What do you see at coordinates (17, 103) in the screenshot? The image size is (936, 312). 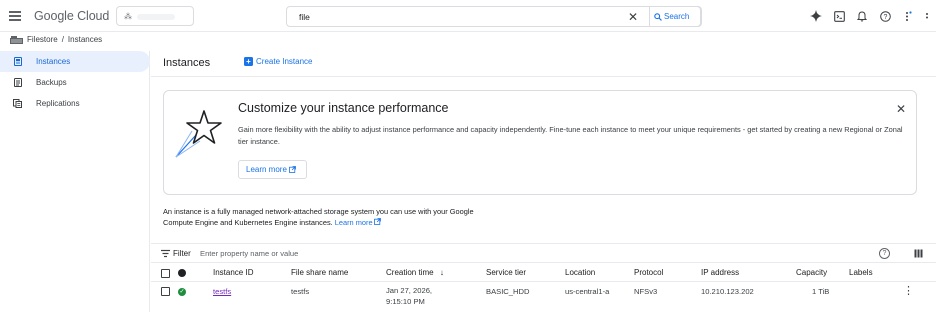 I see `replications-icon` at bounding box center [17, 103].